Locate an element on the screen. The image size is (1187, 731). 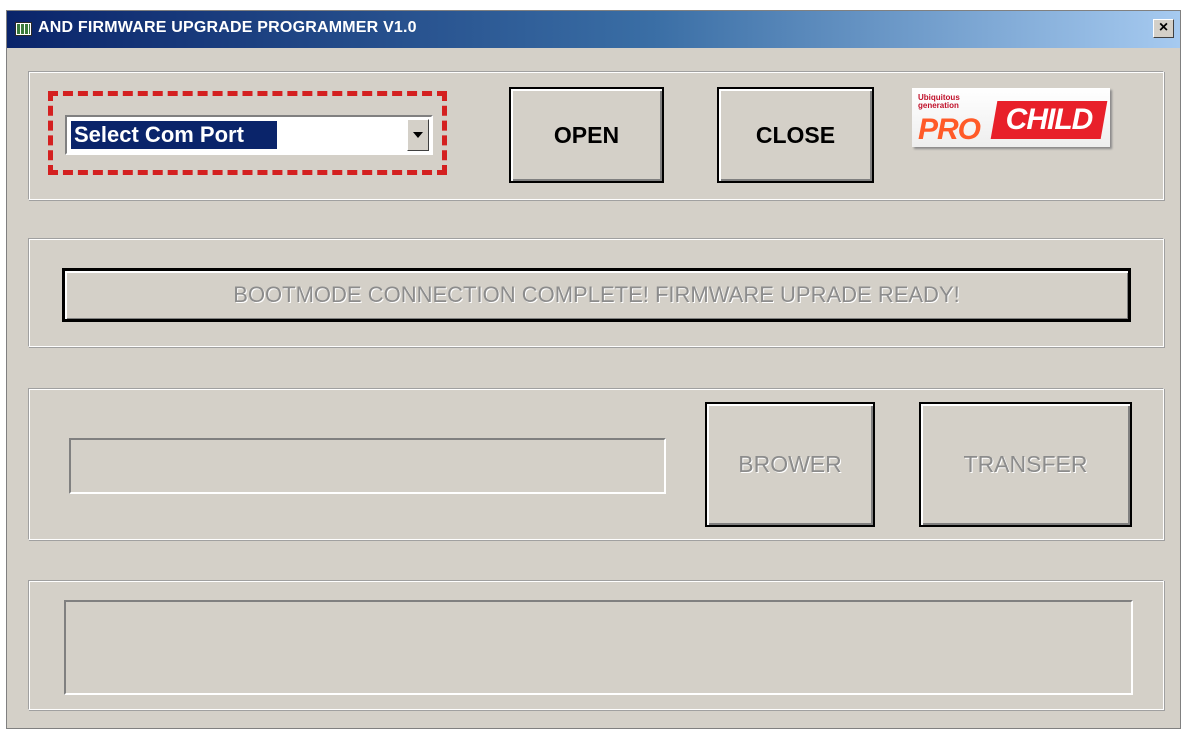
logo-pro-text: PRO is located at coordinates (949, 129).